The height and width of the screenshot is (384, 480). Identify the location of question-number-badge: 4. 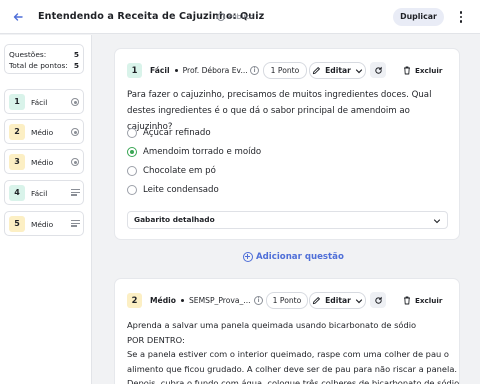
(17, 193).